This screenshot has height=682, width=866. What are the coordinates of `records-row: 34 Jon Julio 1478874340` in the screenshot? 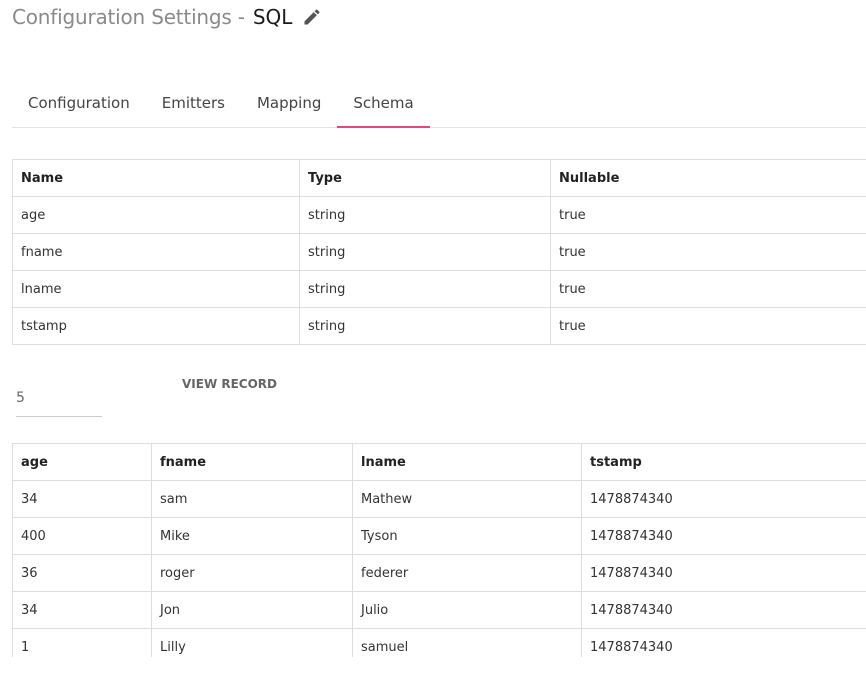 It's located at (439, 610).